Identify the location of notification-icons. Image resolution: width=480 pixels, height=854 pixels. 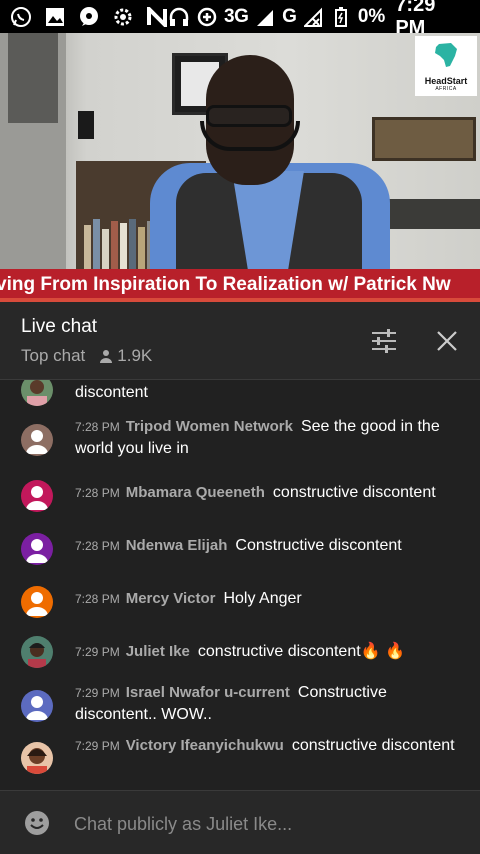
(89, 17).